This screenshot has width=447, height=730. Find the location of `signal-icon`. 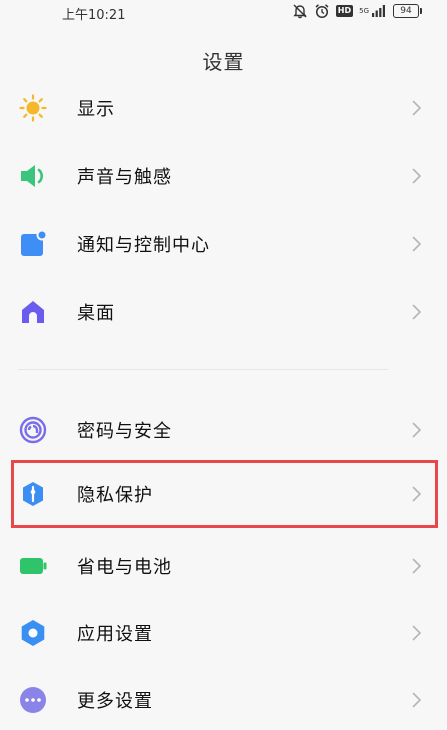

signal-icon is located at coordinates (378, 11).